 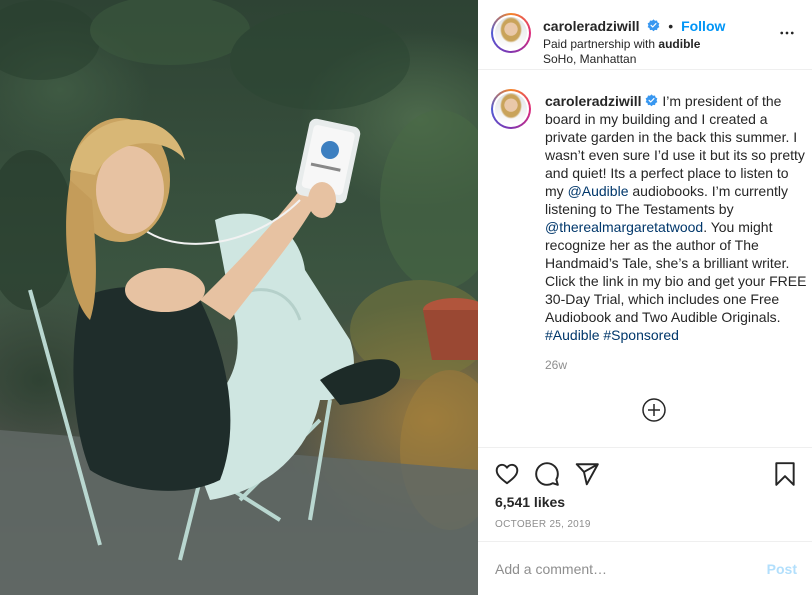 I want to click on comment-bar: Post, so click(x=645, y=568).